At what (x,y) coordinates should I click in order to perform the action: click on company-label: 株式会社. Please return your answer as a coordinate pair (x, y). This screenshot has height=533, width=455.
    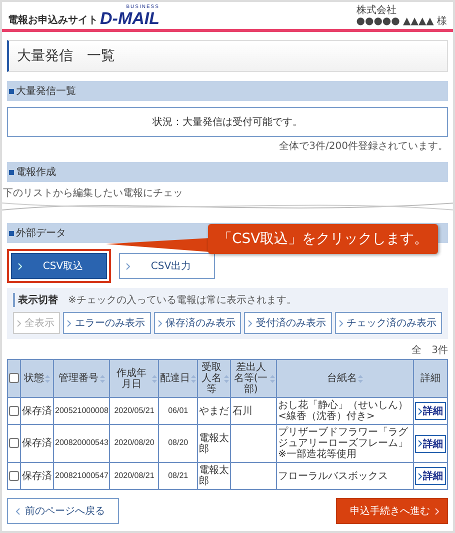
    Looking at the image, I should click on (377, 10).